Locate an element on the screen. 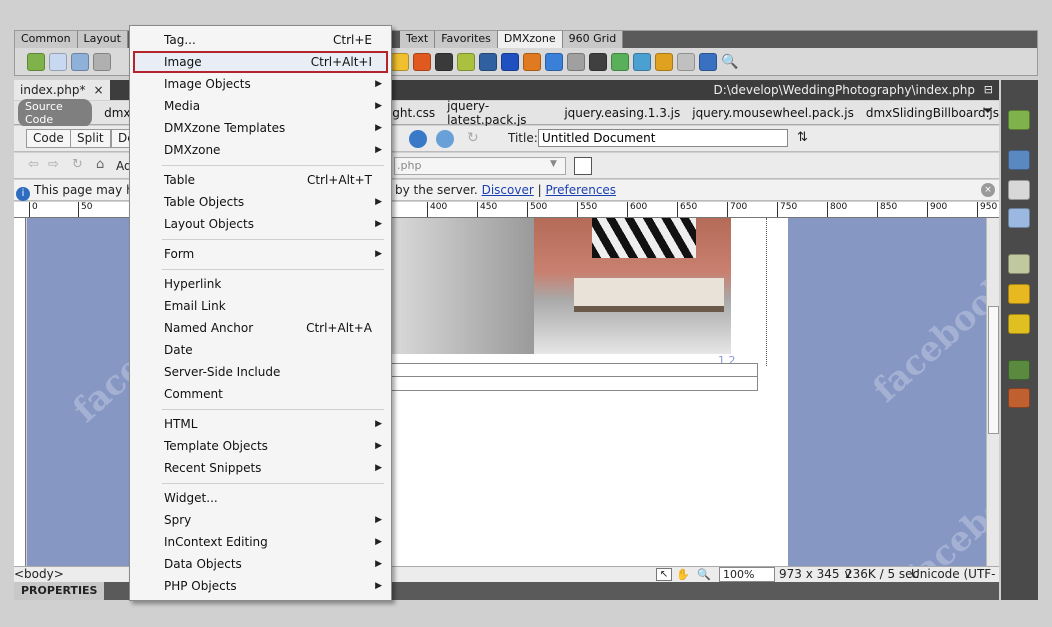  chevron-down-icon: ▼ is located at coordinates (553, 164).